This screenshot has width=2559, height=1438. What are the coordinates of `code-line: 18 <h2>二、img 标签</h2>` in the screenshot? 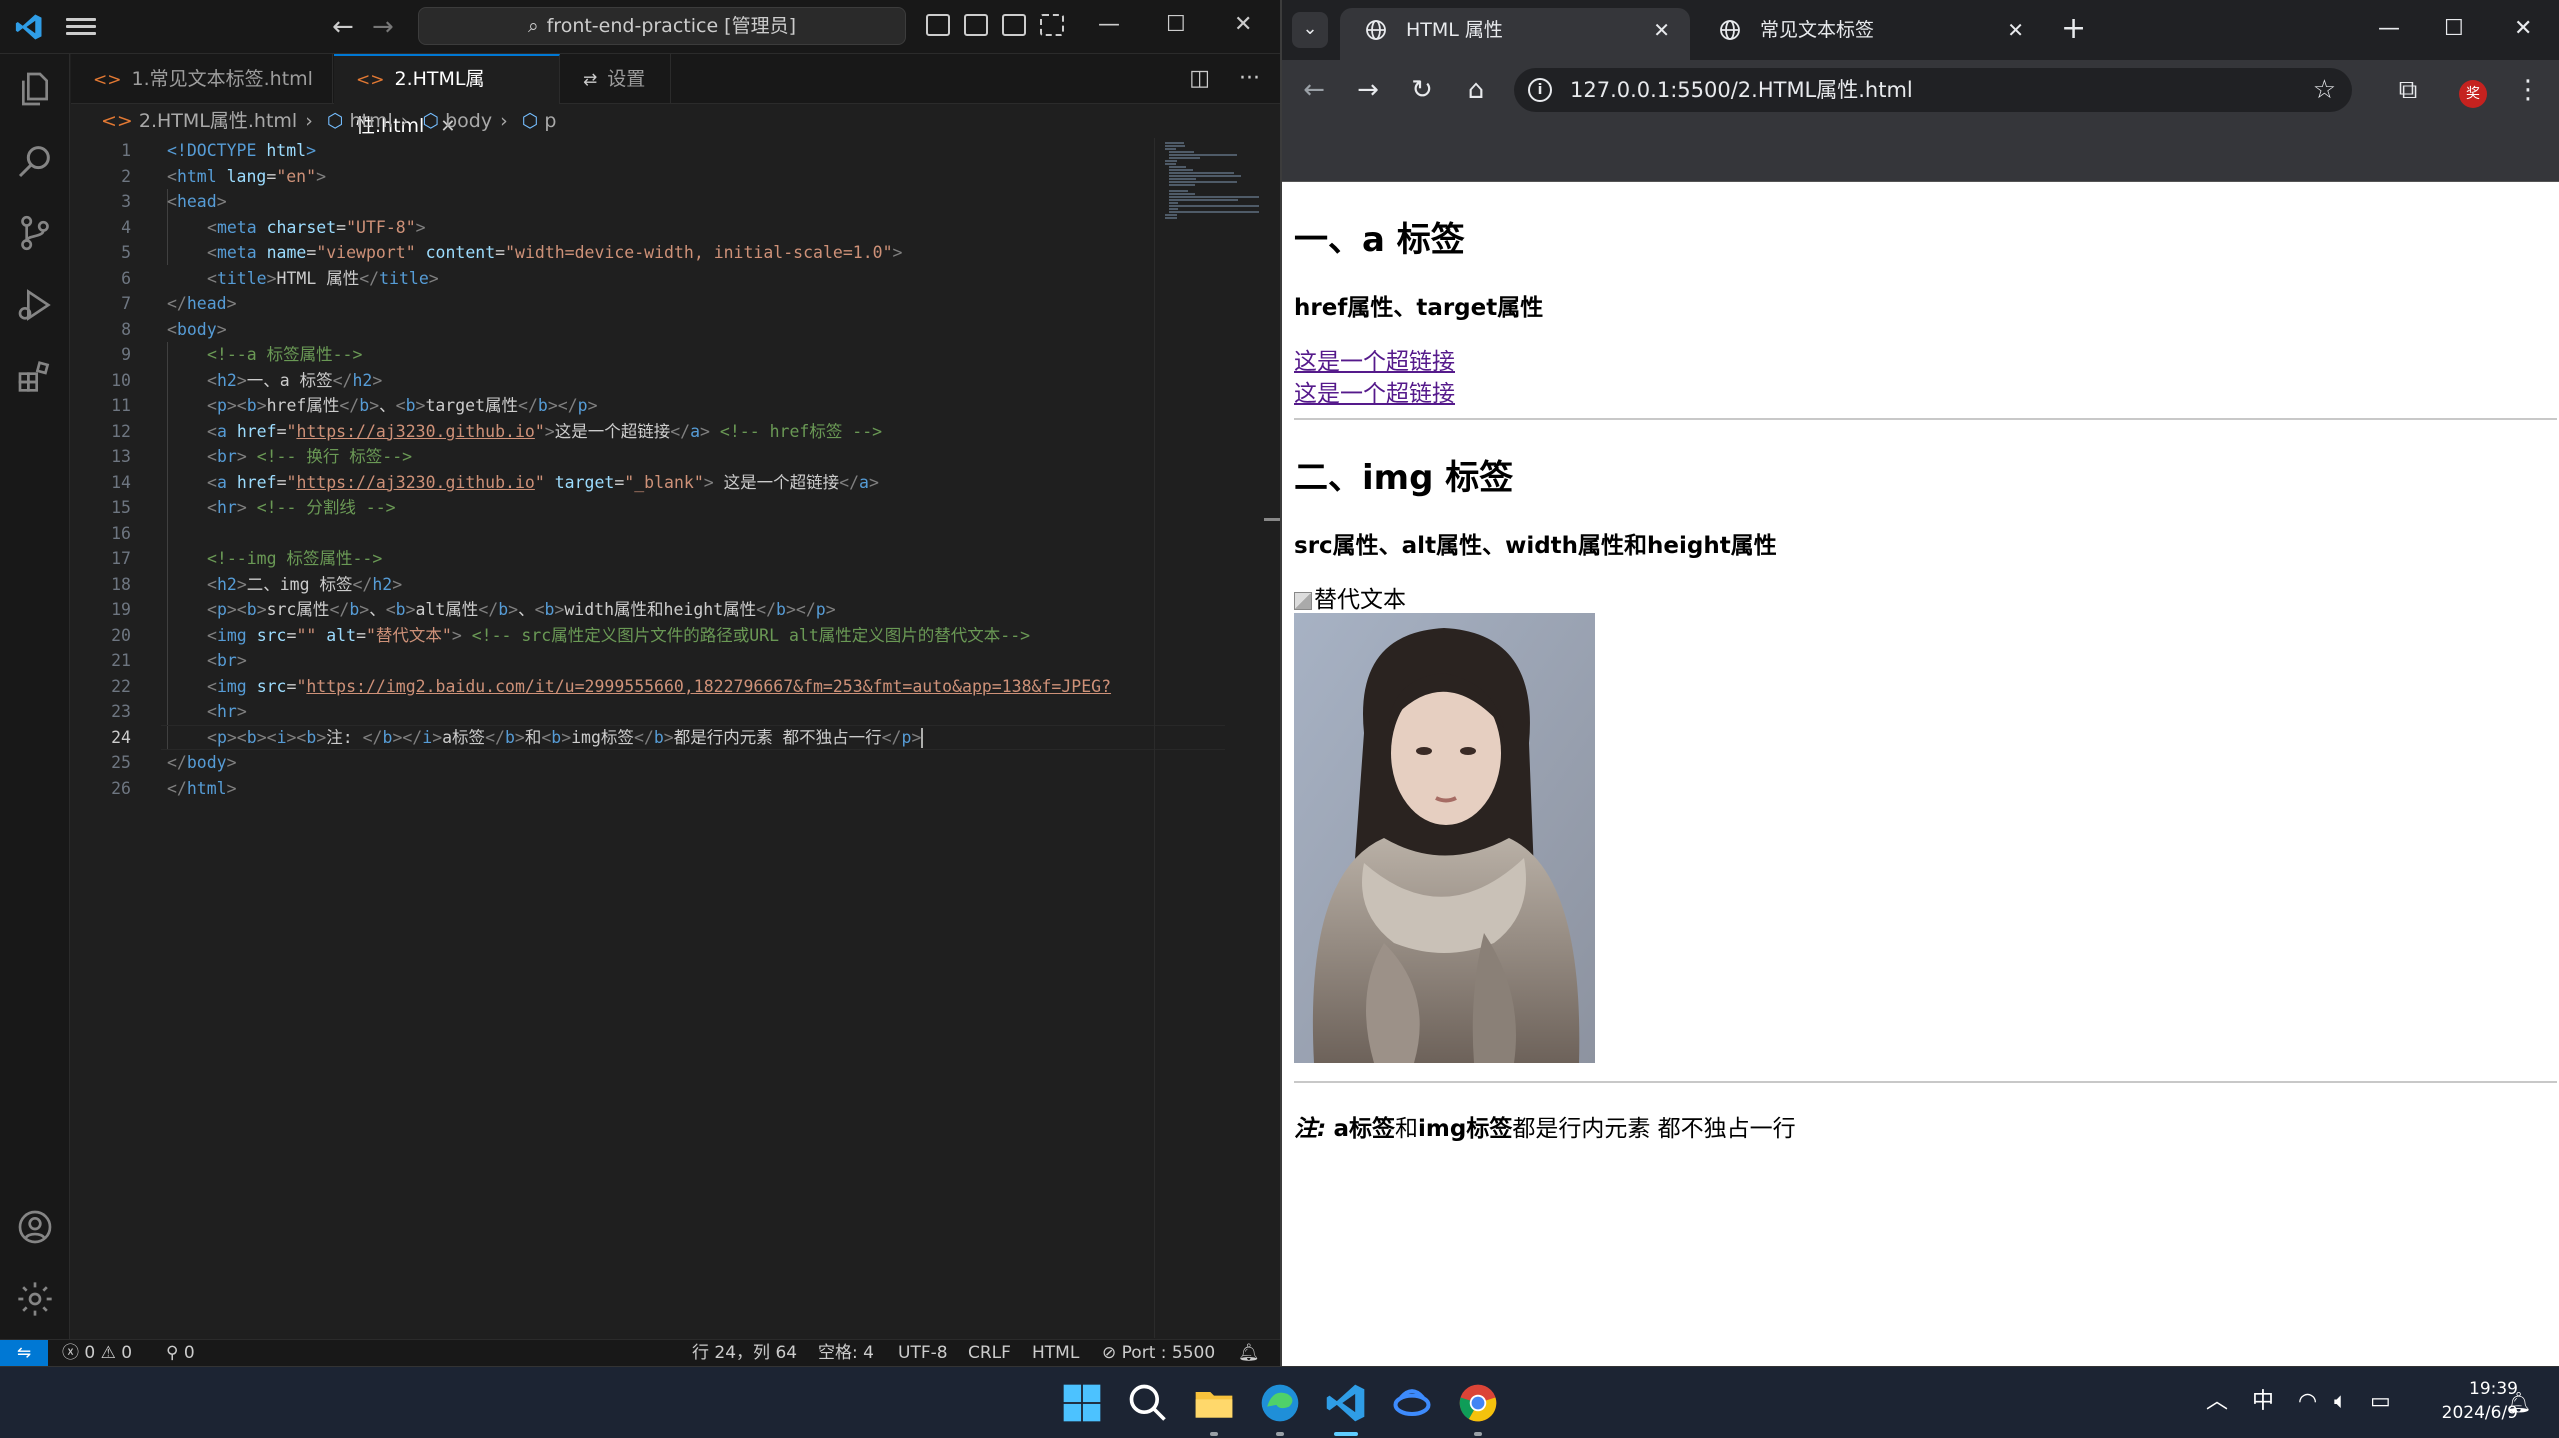 It's located at (611, 585).